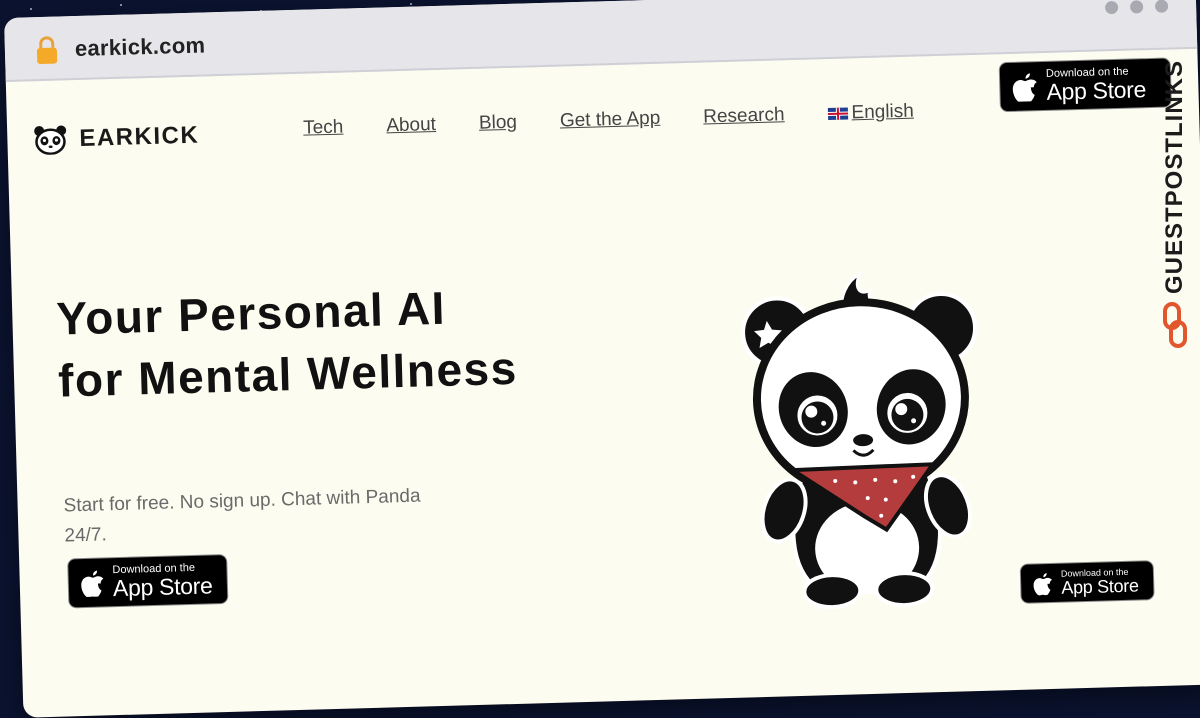  Describe the element at coordinates (1175, 325) in the screenshot. I see `guestpostlinks-icon` at that location.